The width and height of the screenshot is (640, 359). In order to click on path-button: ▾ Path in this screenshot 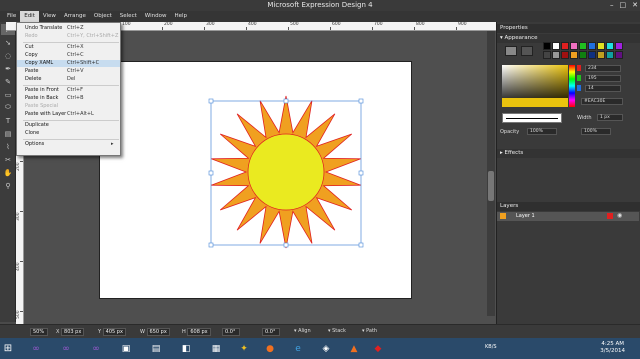, I will do `click(369, 331)`.